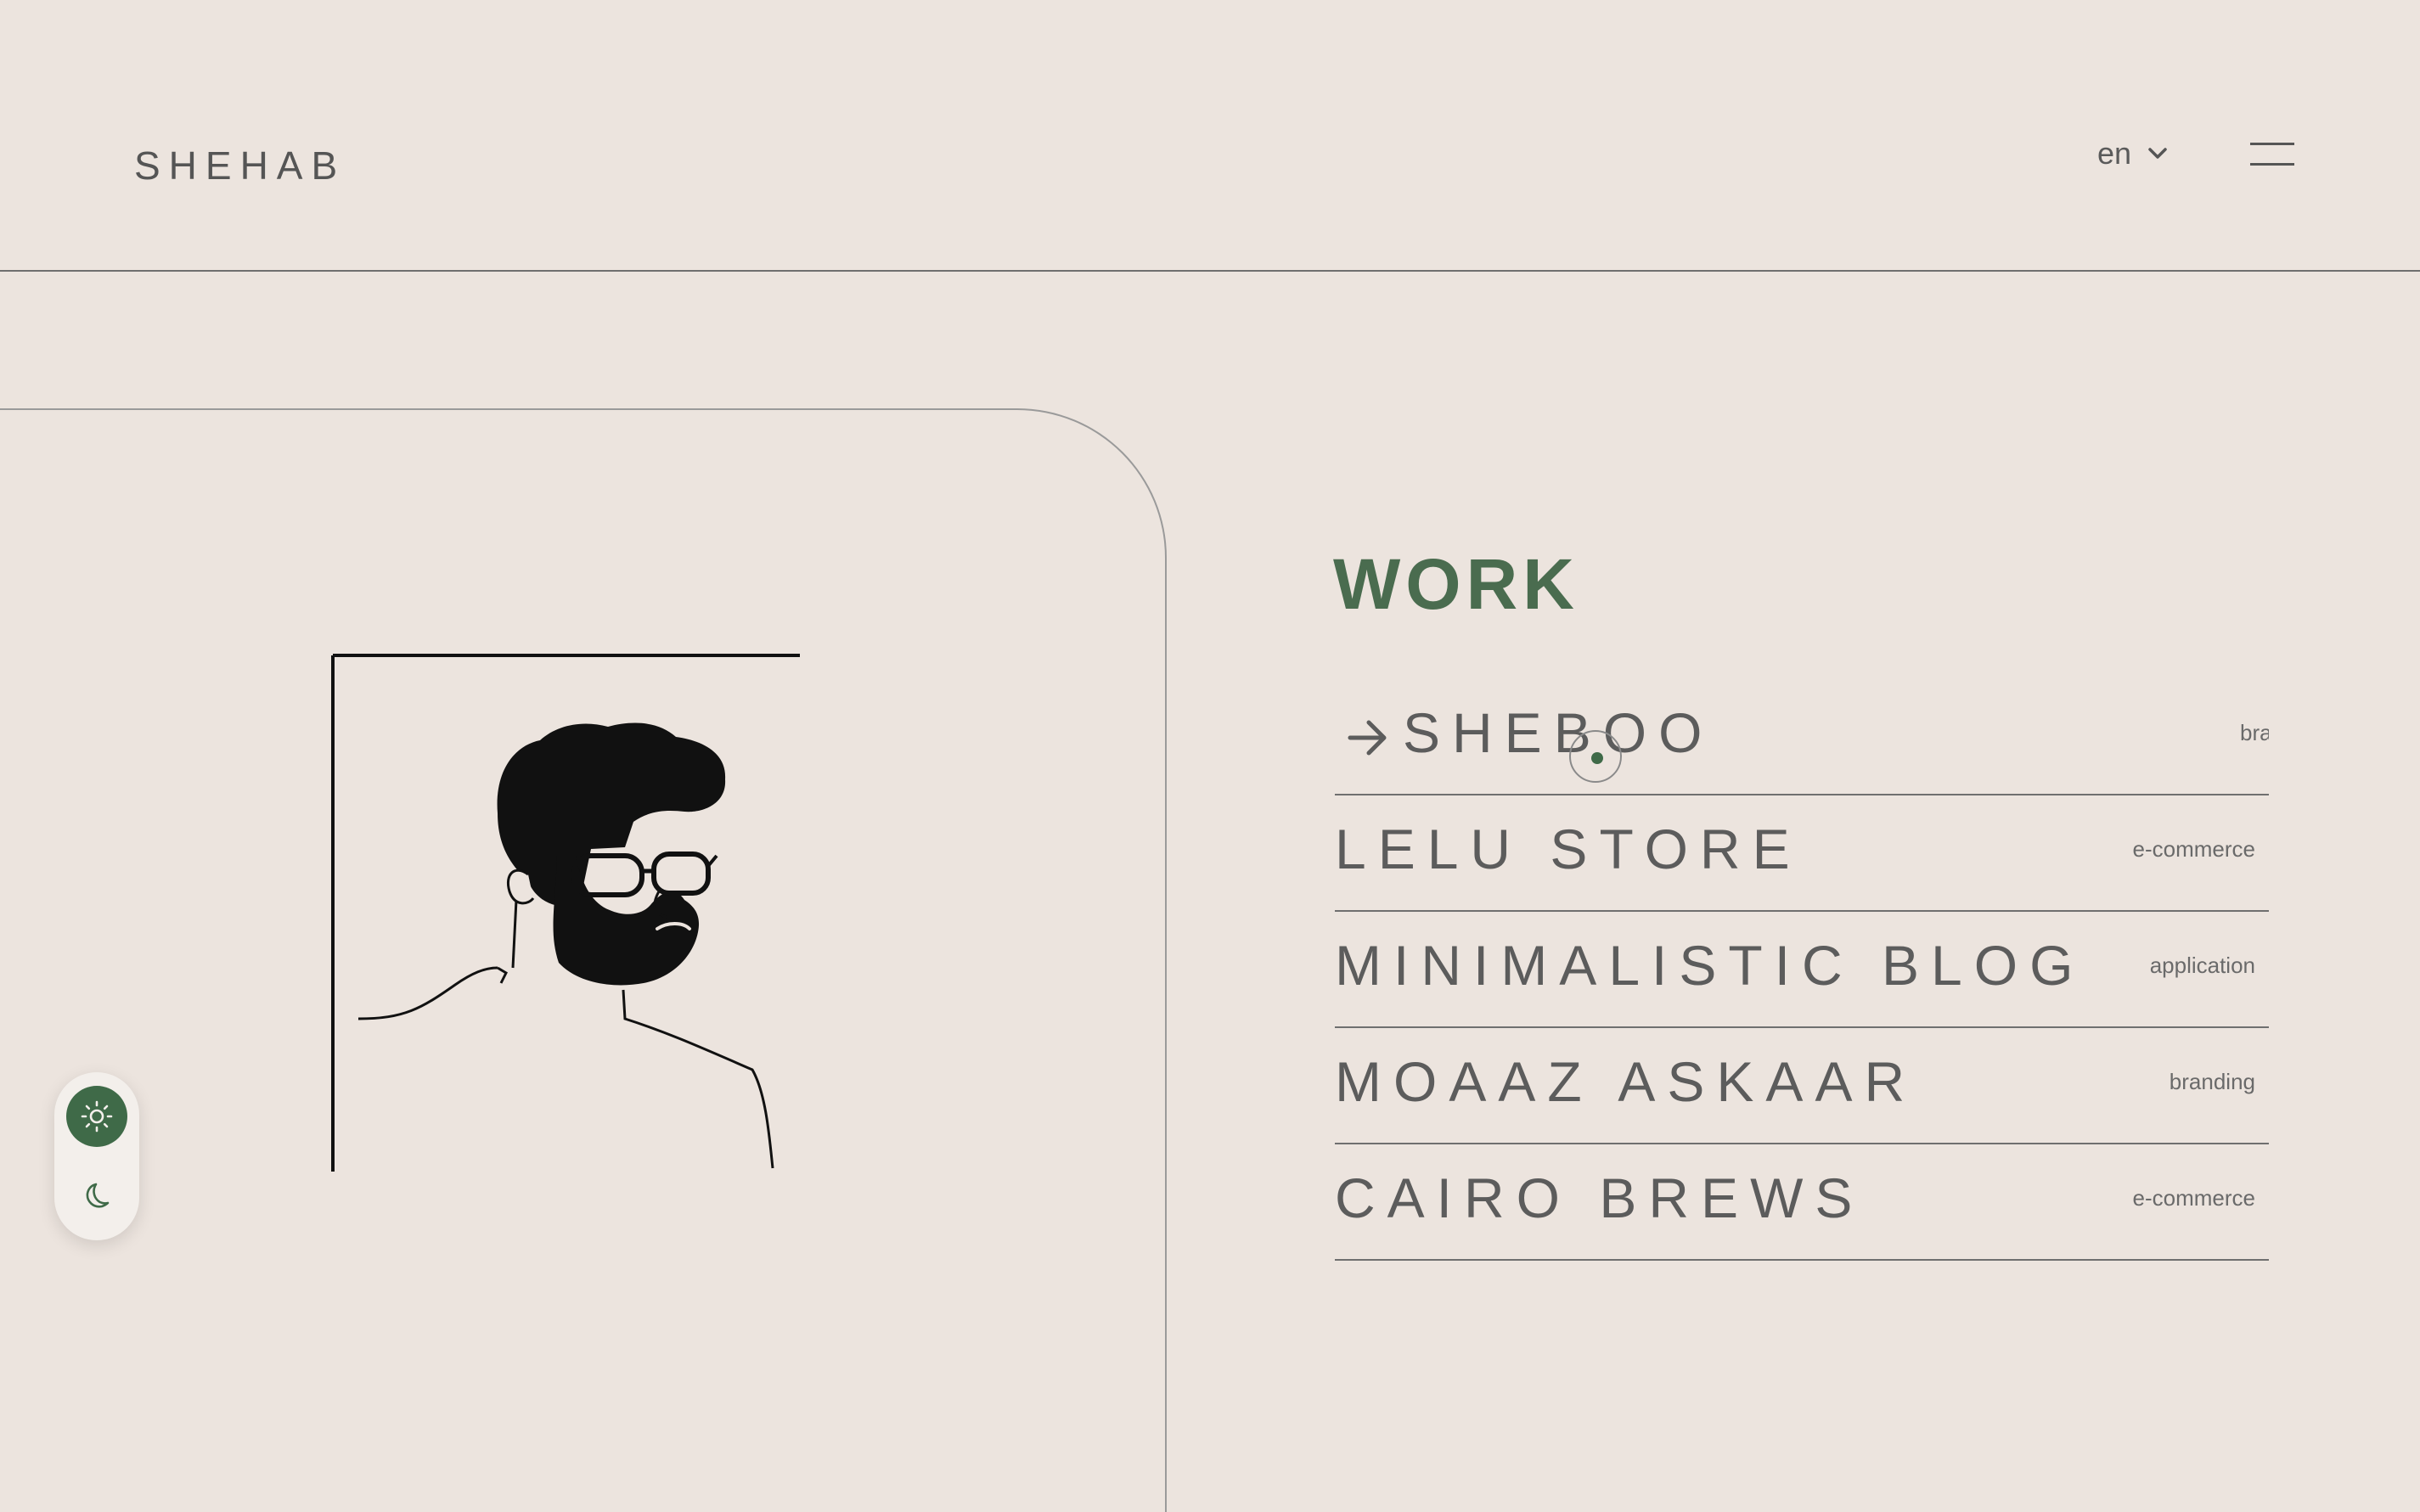 This screenshot has width=2420, height=1512. I want to click on site-logo: SHEHAB, so click(240, 165).